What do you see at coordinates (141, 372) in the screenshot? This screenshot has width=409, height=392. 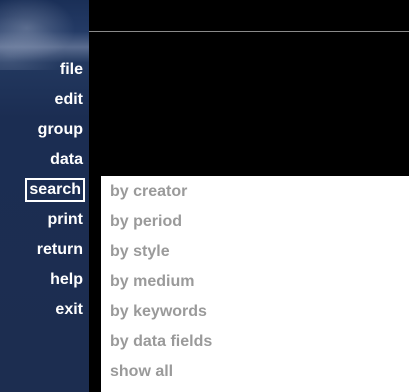 I see `submenu-item-show-all: show all` at bounding box center [141, 372].